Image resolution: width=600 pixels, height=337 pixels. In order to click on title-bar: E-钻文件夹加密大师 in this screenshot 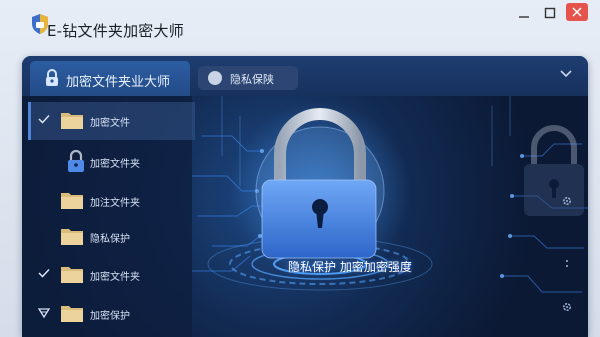, I will do `click(300, 22)`.